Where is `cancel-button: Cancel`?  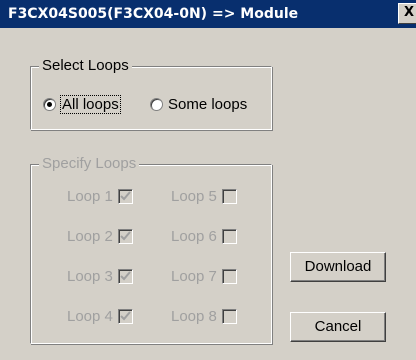
cancel-button: Cancel is located at coordinates (338, 327).